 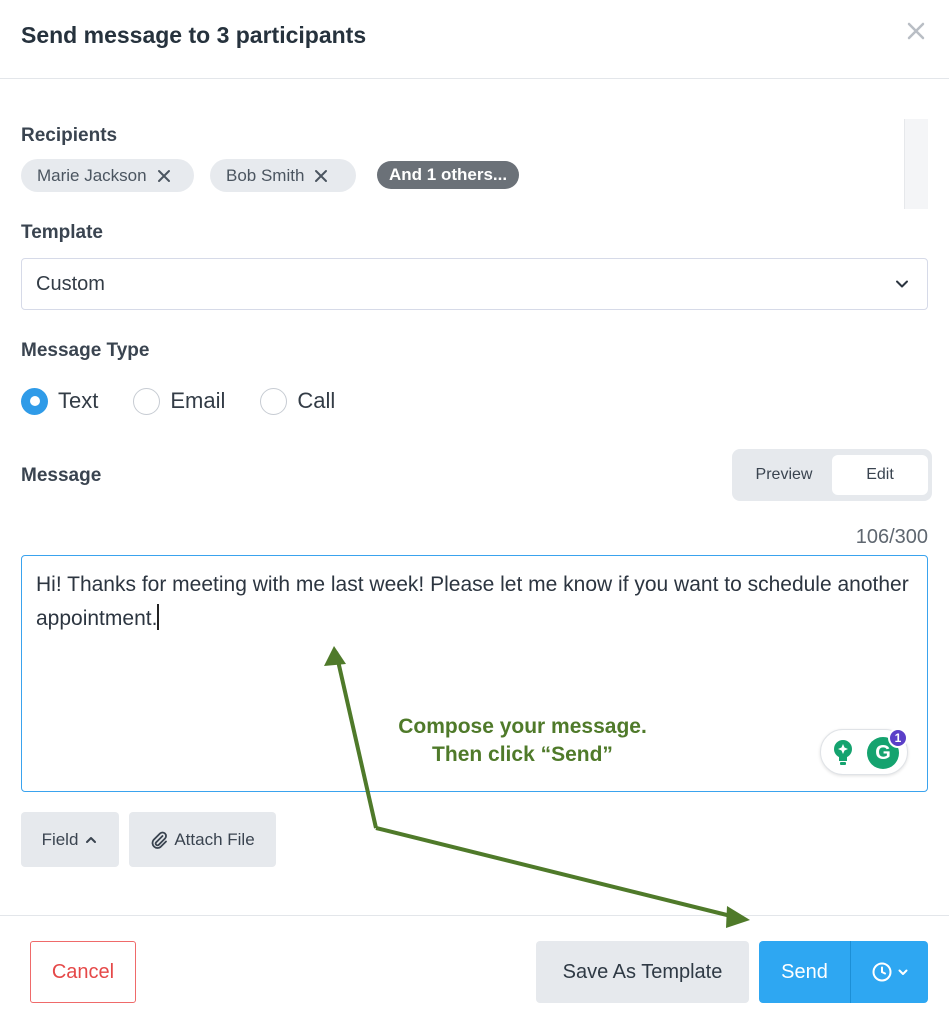 I want to click on annotation-line: Then click “Send”, so click(x=522, y=754).